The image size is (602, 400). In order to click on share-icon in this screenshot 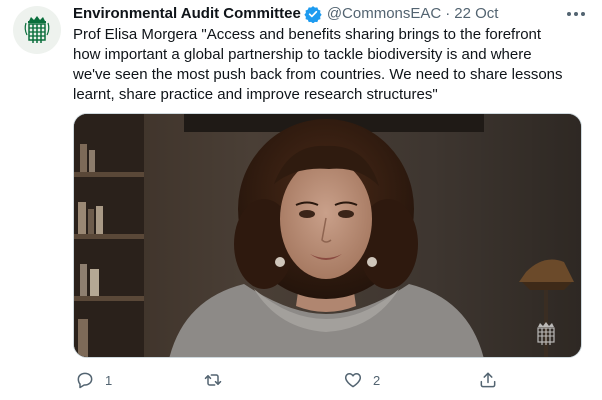, I will do `click(488, 380)`.